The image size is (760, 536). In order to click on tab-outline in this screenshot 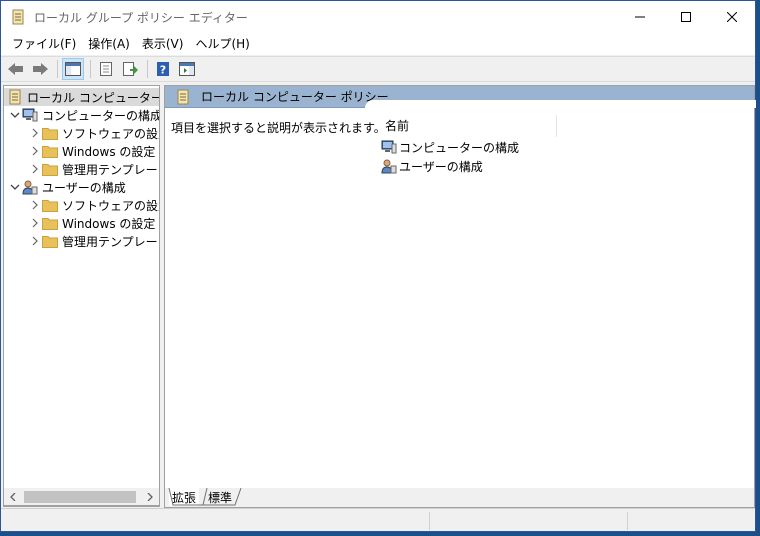, I will do `click(205, 497)`.